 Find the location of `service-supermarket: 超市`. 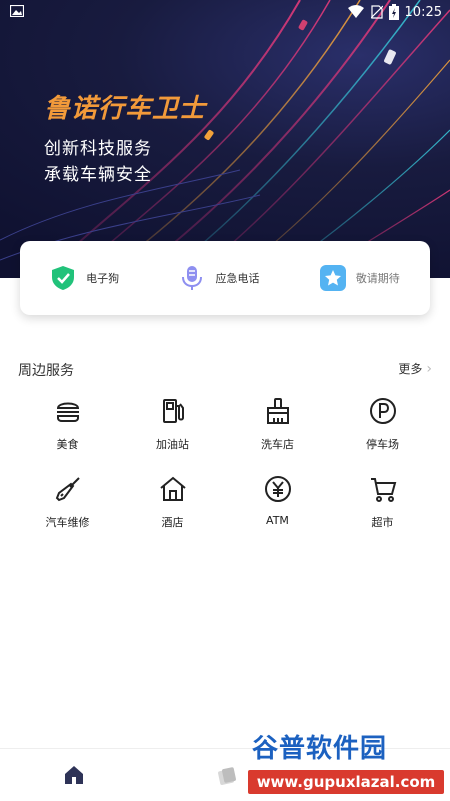

service-supermarket: 超市 is located at coordinates (382, 504).